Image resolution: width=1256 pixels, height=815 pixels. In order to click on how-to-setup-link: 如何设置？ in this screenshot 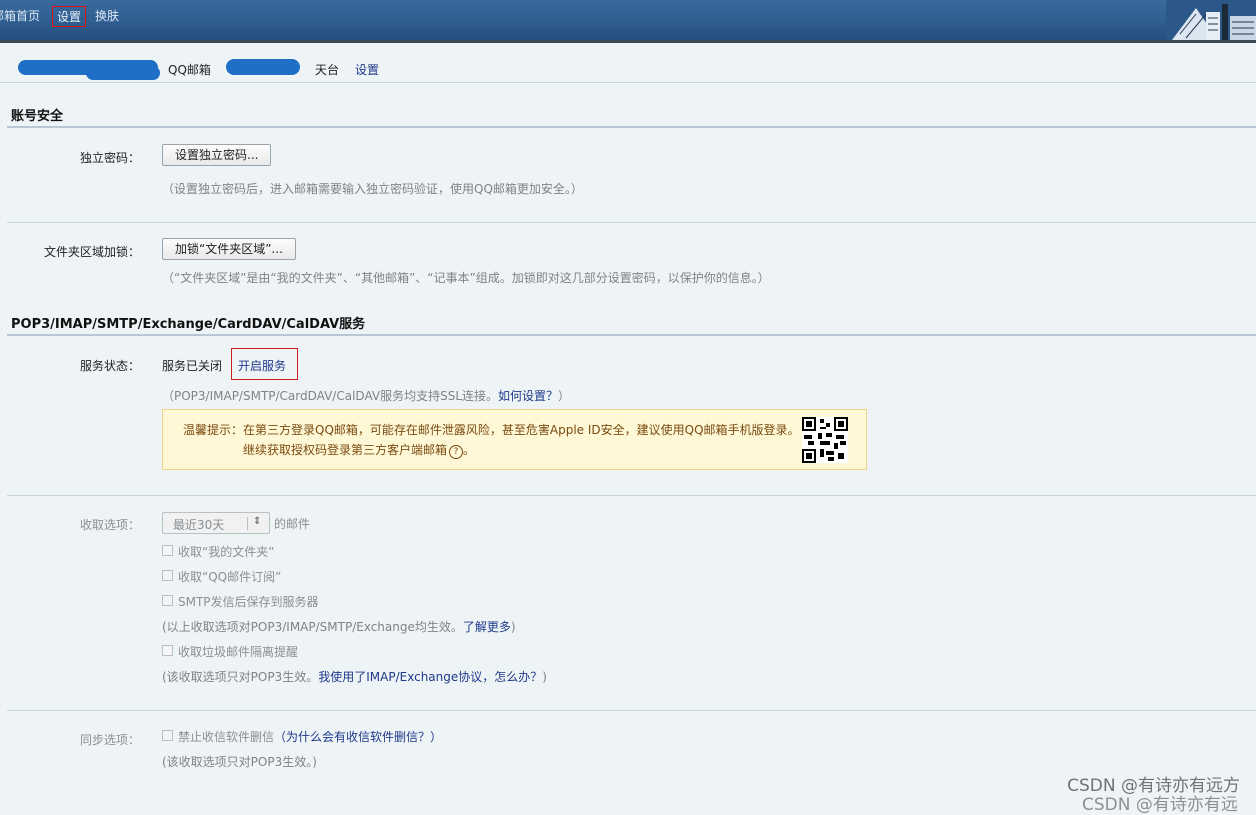, I will do `click(528, 396)`.